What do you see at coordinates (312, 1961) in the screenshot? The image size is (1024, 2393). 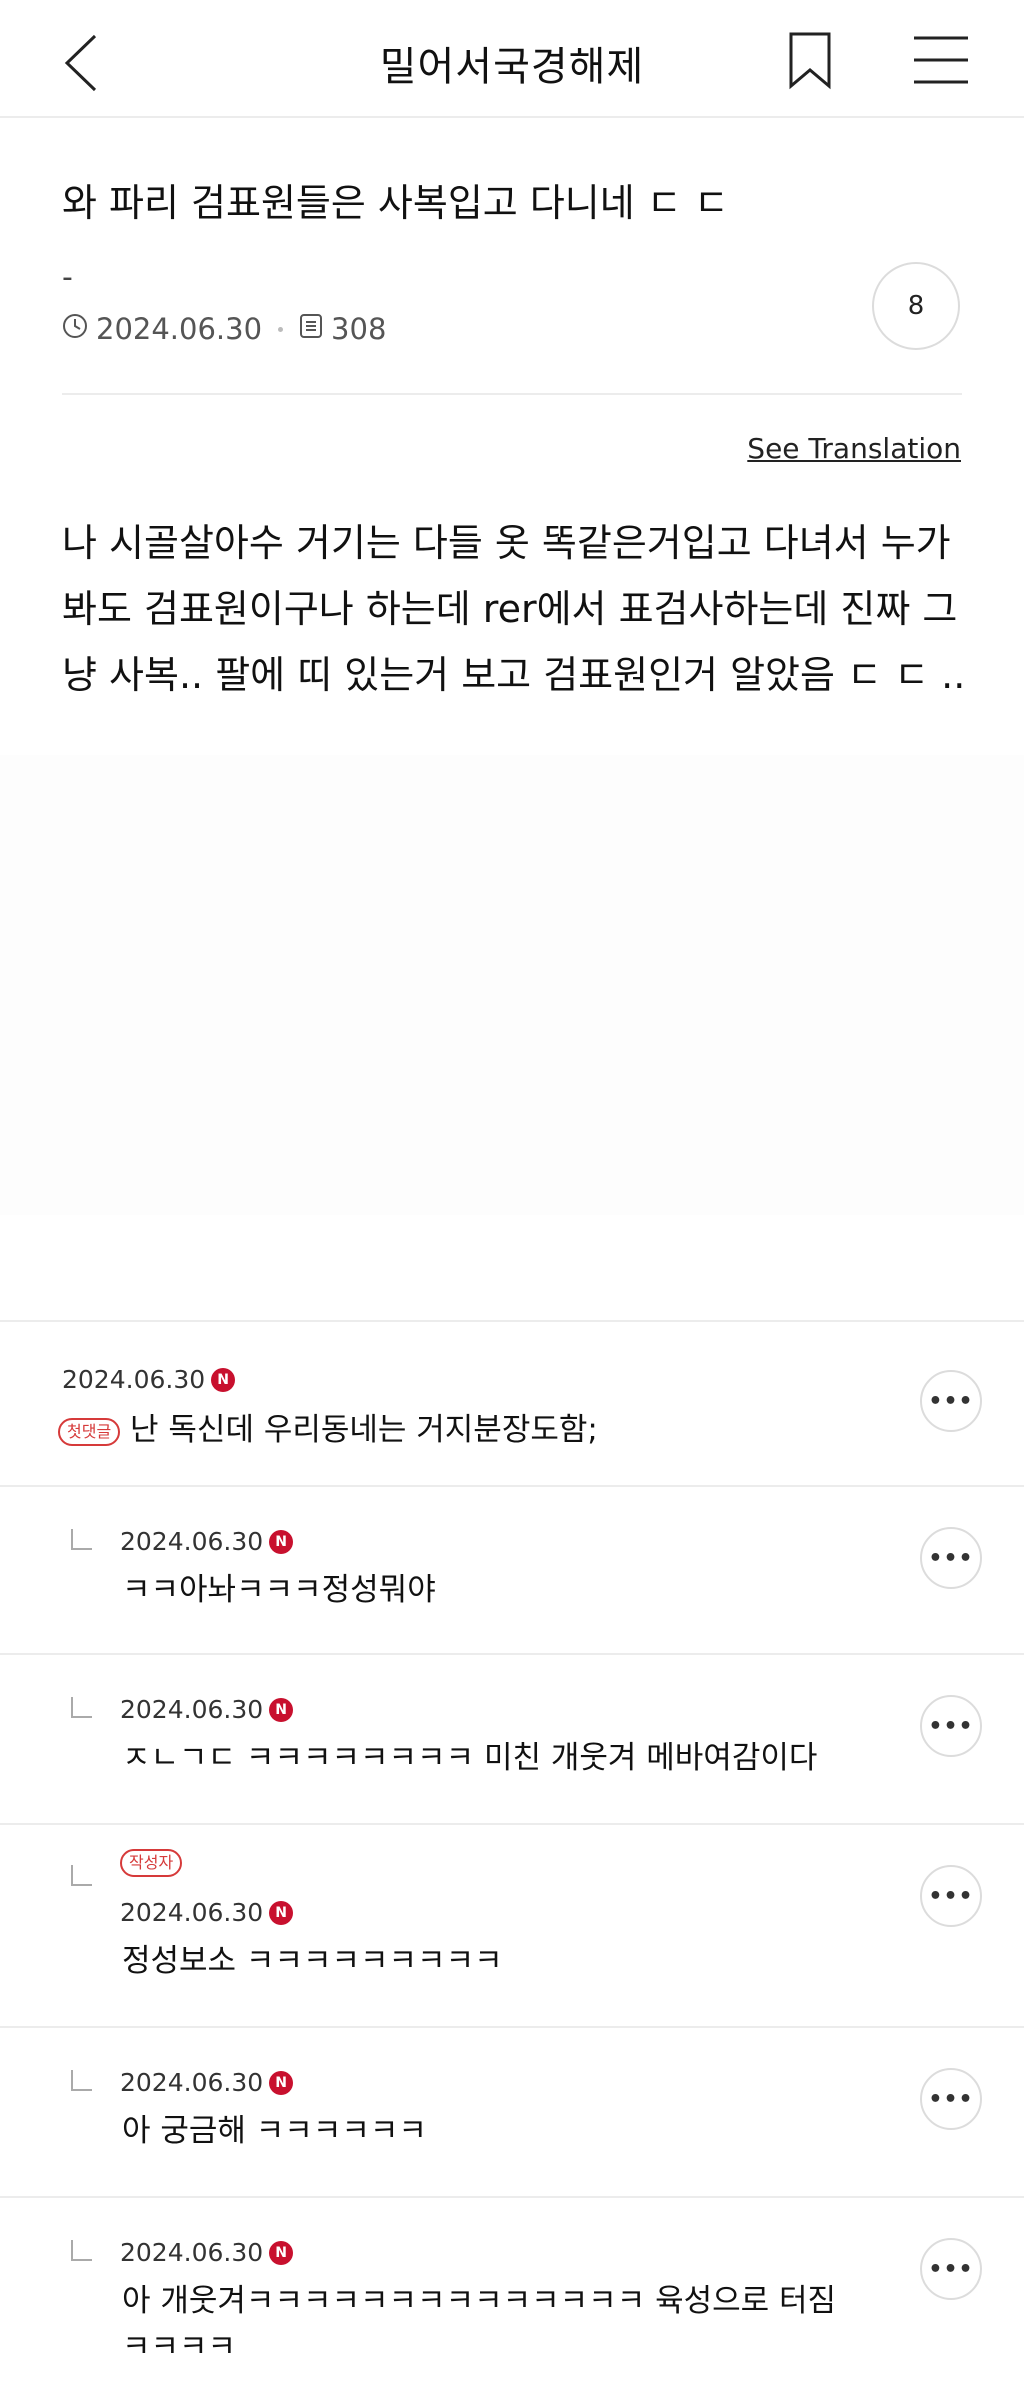 I see `comment-text: 정성보소 ㅋㅋㅋㅋㅋㅋㅋㅋㅋ` at bounding box center [312, 1961].